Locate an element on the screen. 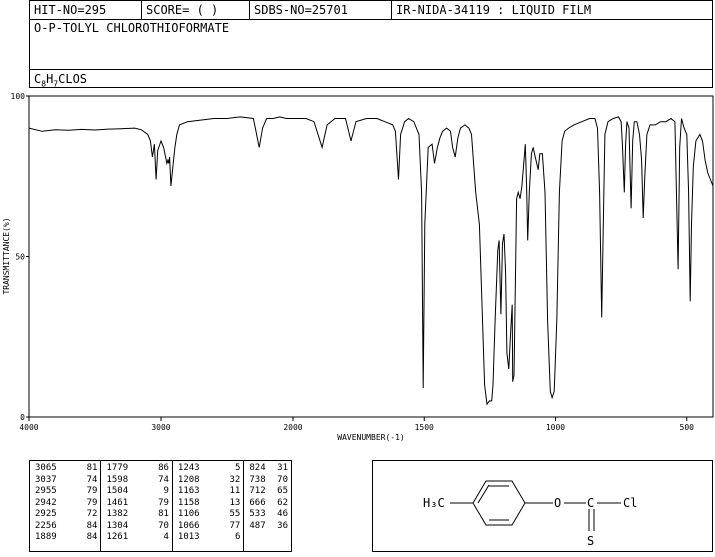 This screenshot has height=557, width=715. peak-row: 1304 70 is located at coordinates (137, 527).